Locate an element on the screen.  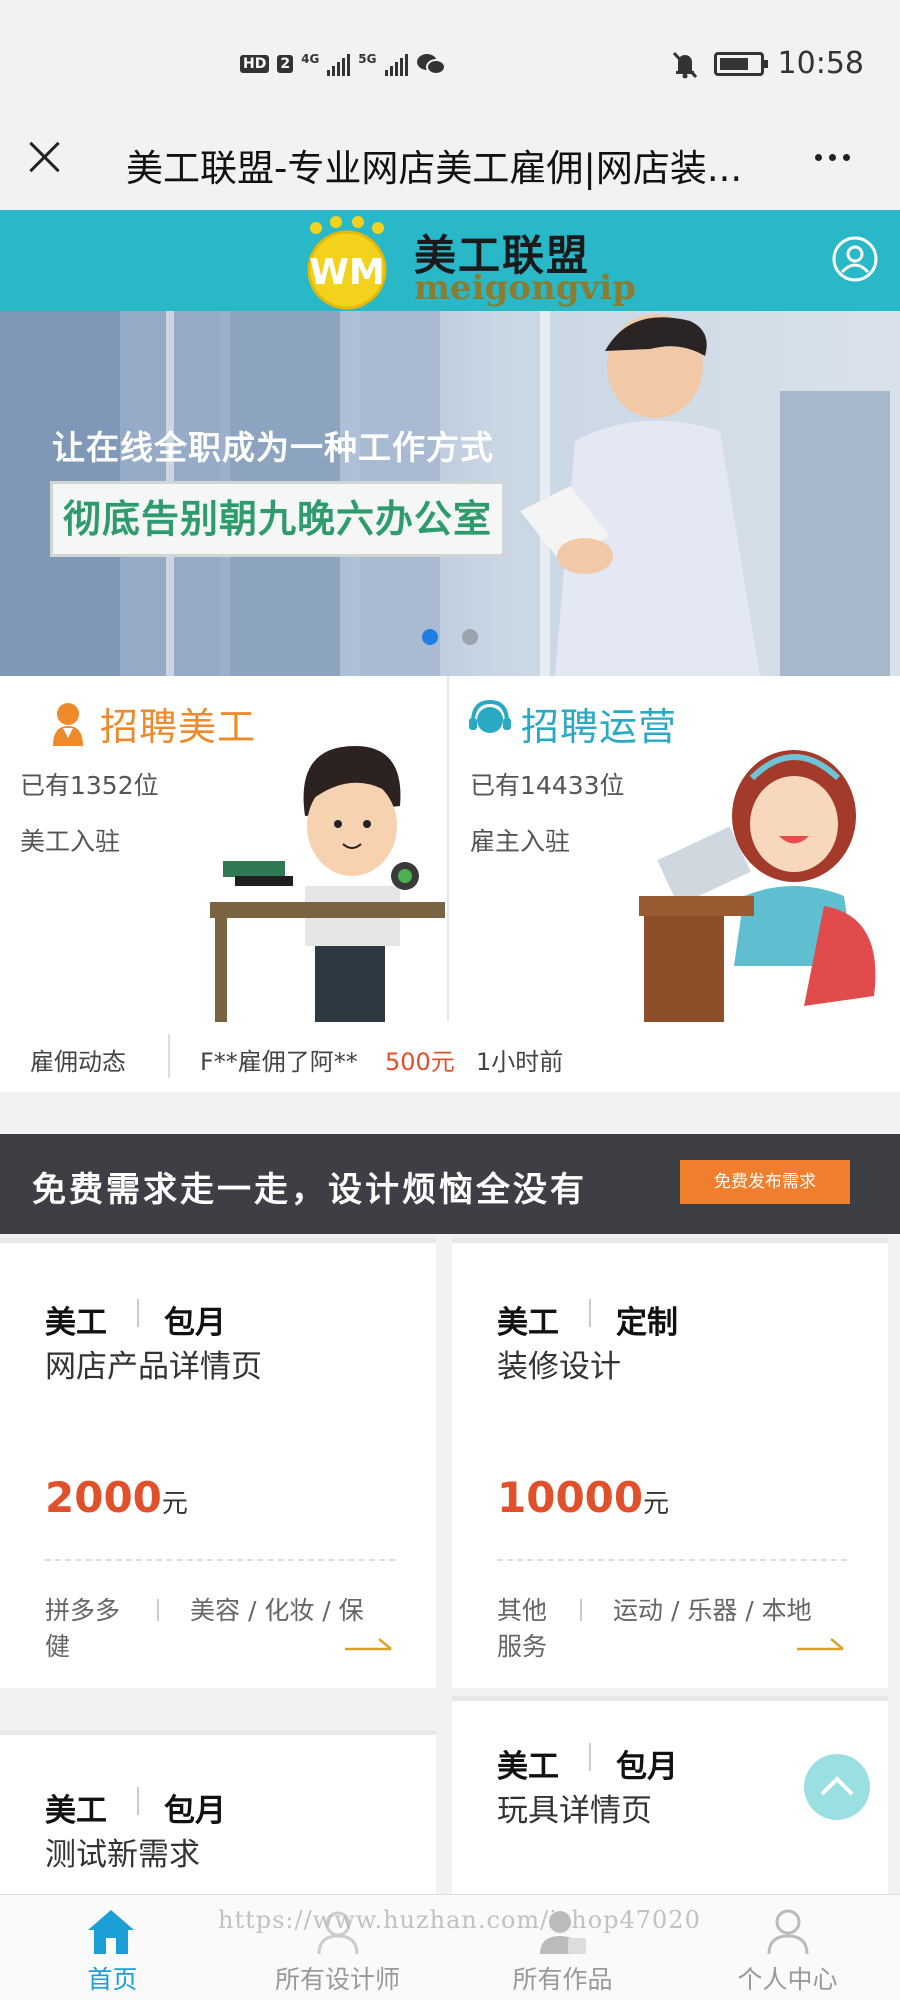
banner-slogan: 彻底告别朝九晚六办公室 is located at coordinates (278, 519).